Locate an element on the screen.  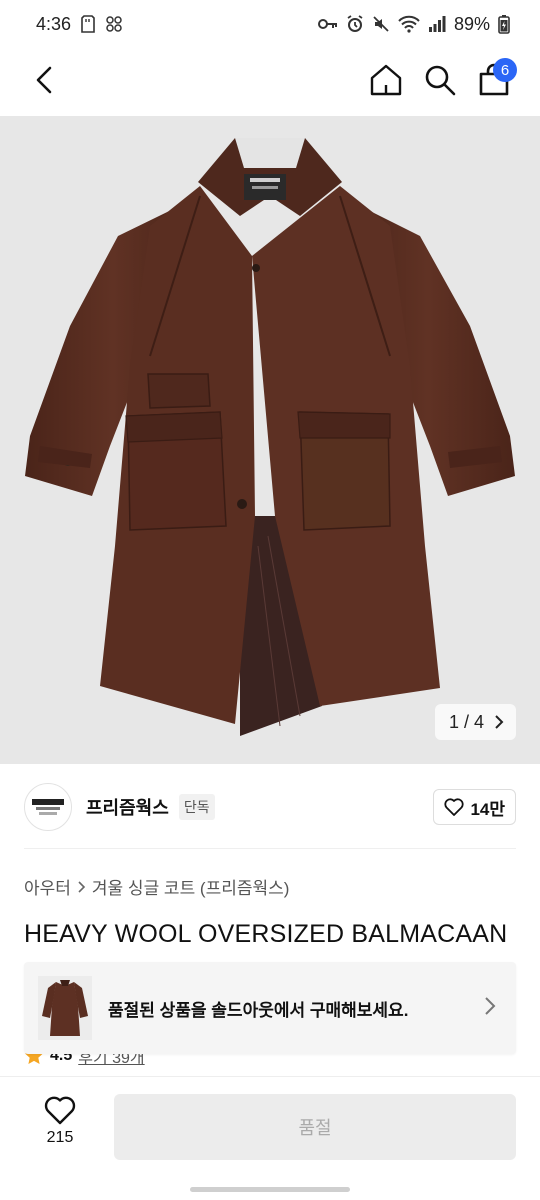
search-button is located at coordinates (440, 80).